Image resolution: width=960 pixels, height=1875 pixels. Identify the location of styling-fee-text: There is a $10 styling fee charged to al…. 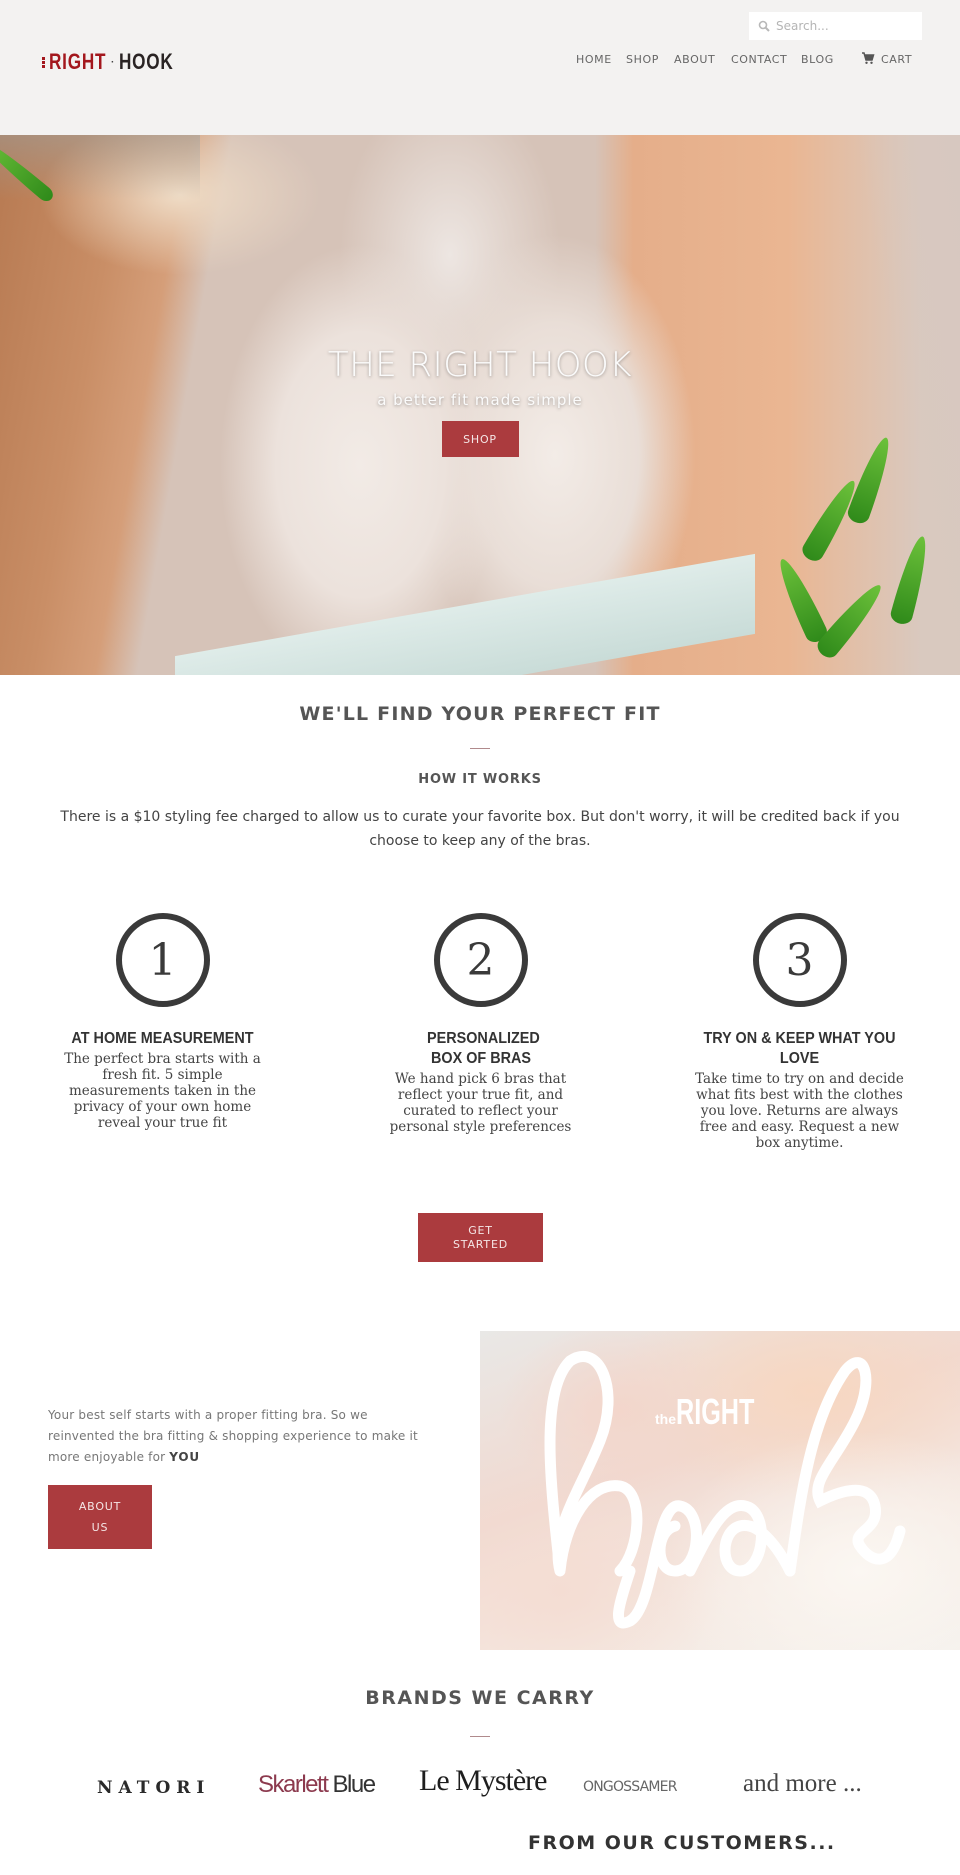
(480, 829).